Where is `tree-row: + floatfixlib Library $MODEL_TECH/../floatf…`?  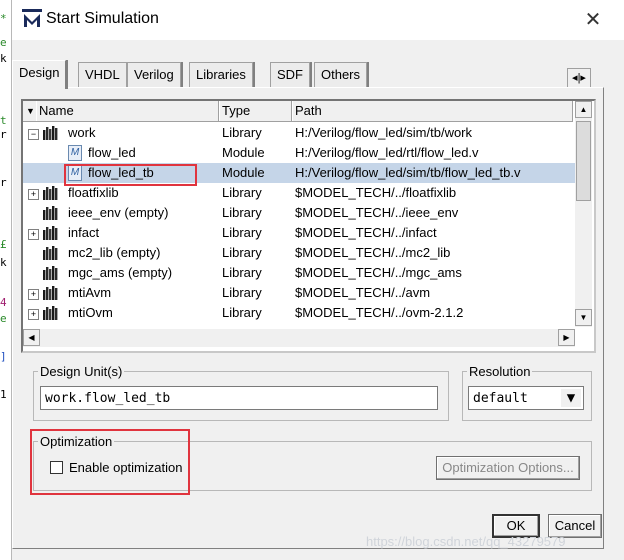
tree-row: + floatfixlib Library $MODEL_TECH/../floatf… is located at coordinates (299, 193).